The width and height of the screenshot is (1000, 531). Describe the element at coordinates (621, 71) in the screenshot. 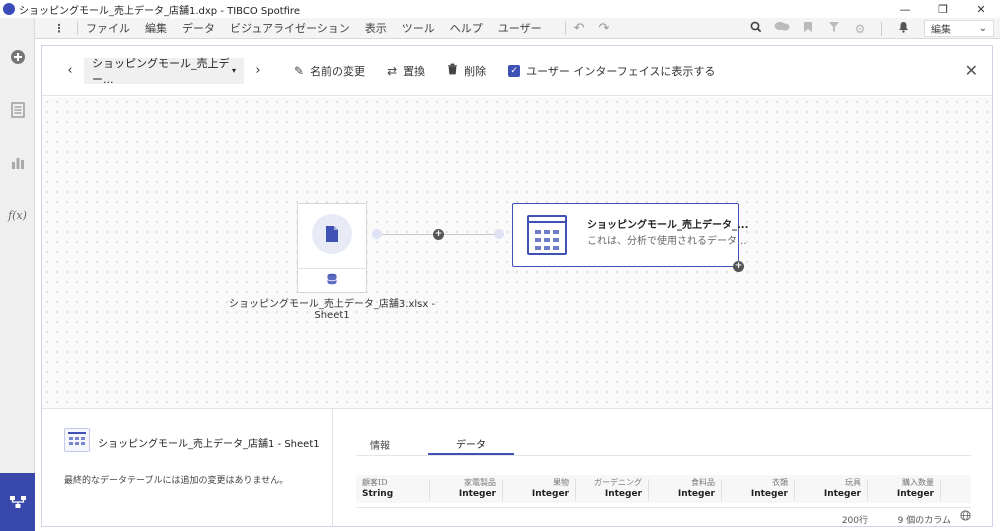

I see `show-in-ui-label: ユーザー インターフェイスに表示する` at that location.